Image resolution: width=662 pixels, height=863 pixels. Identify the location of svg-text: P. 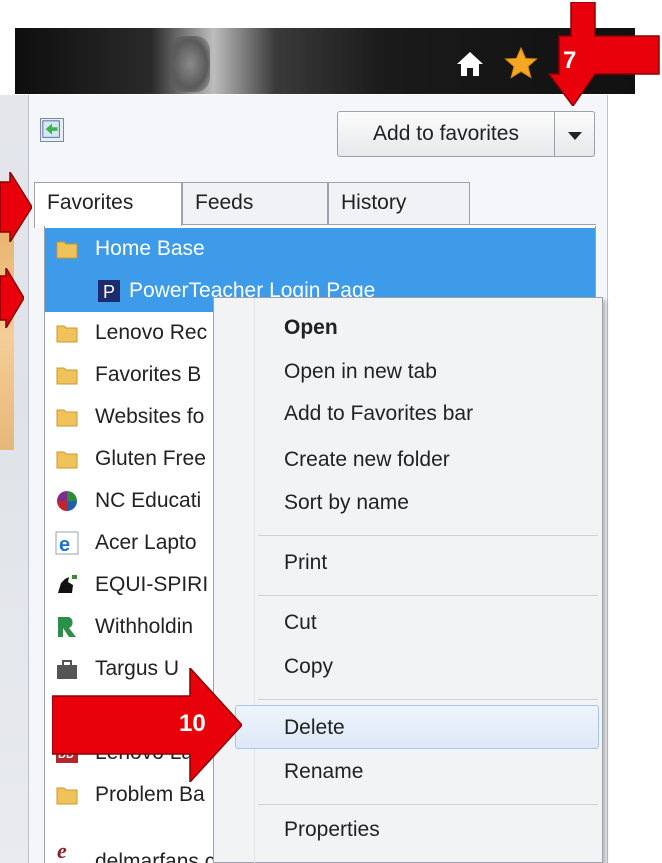
(109, 292).